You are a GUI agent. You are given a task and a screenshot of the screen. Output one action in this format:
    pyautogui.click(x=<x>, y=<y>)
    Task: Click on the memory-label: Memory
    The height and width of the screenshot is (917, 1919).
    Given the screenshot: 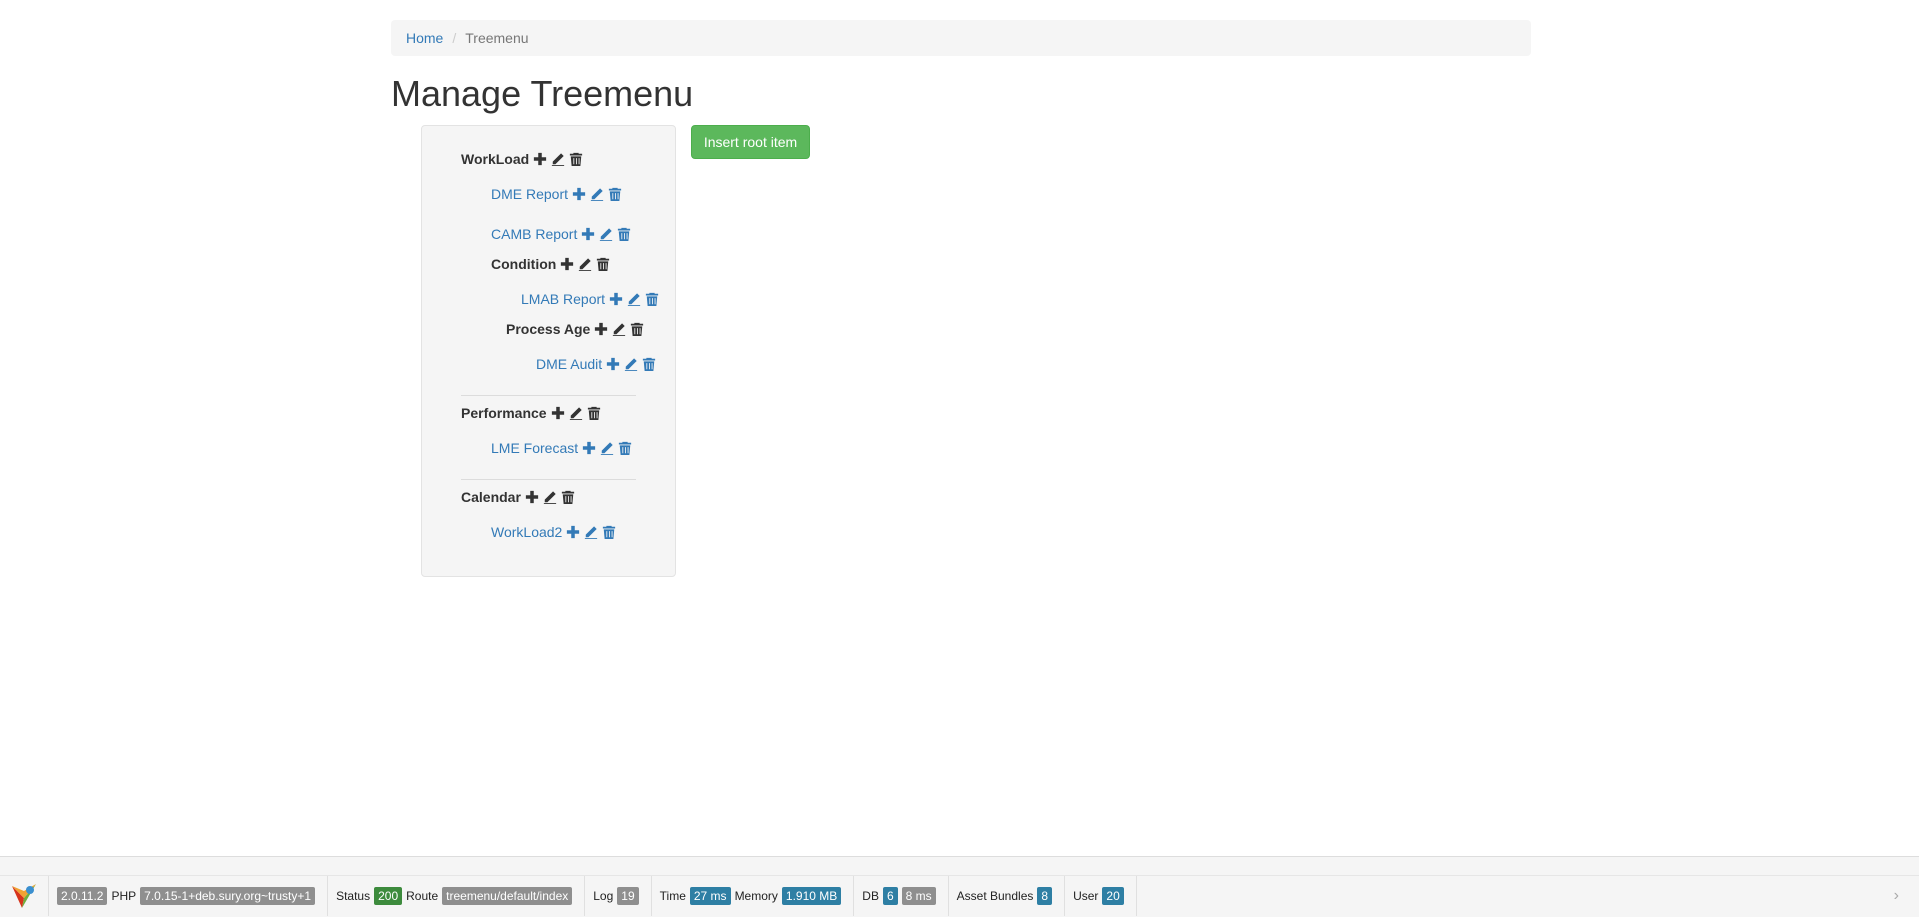 What is the action you would take?
    pyautogui.click(x=756, y=896)
    